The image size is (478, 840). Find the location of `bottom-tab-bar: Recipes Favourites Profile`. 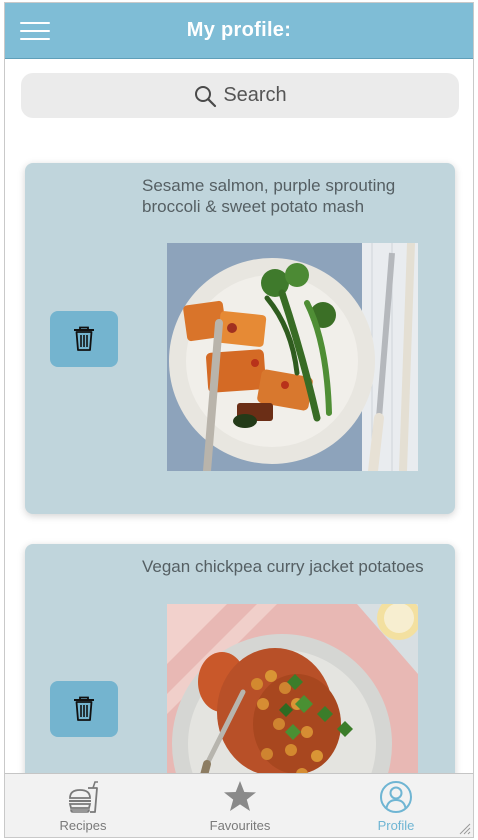

bottom-tab-bar: Recipes Favourites Profile is located at coordinates (239, 805).